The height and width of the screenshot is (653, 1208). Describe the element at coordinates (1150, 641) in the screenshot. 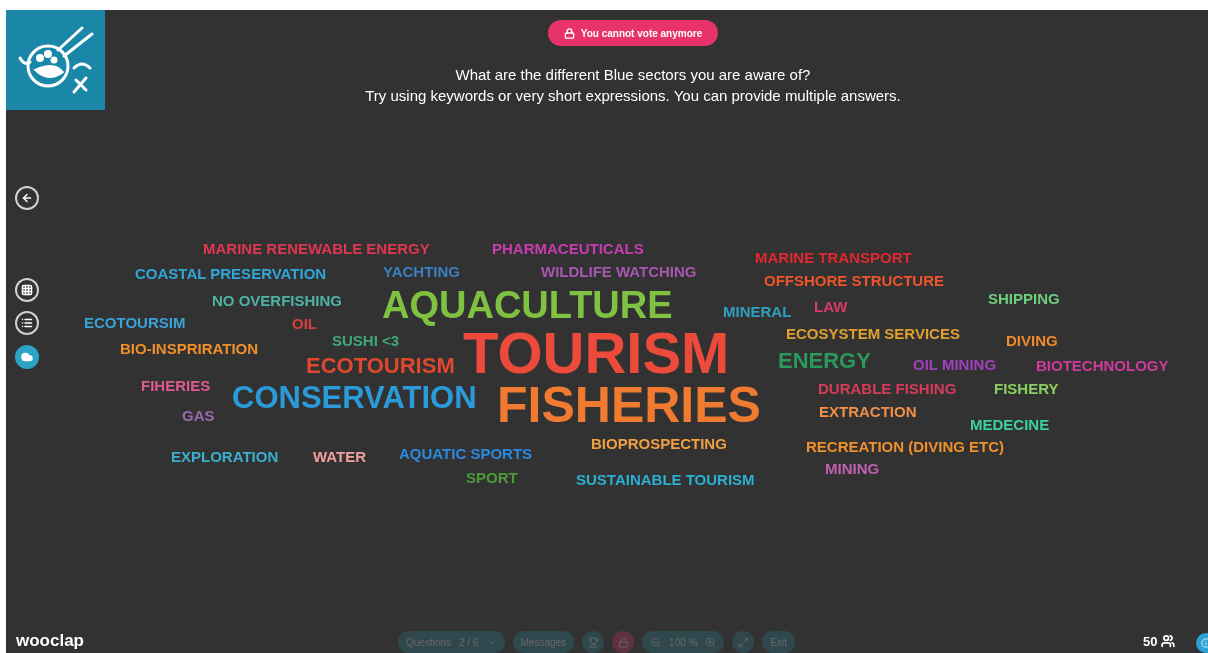

I see `participant-count: 50` at that location.